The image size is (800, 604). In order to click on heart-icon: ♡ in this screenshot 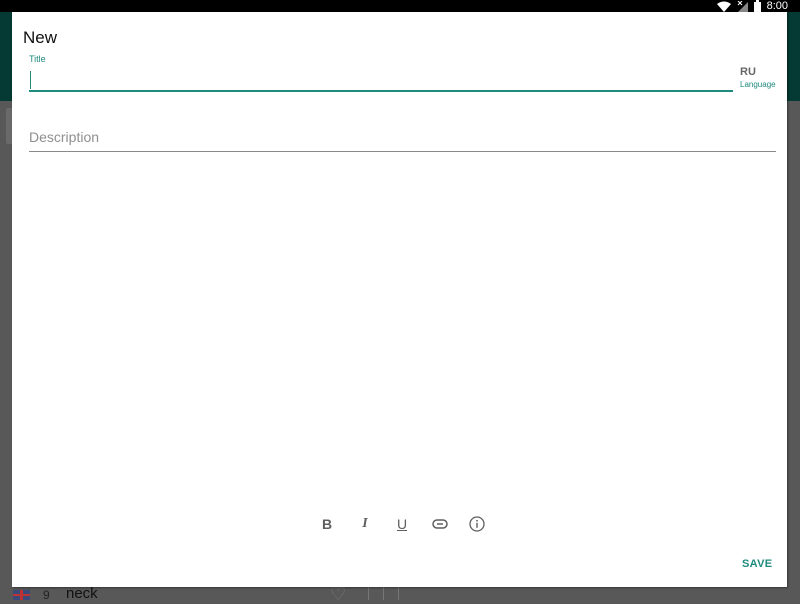, I will do `click(338, 594)`.